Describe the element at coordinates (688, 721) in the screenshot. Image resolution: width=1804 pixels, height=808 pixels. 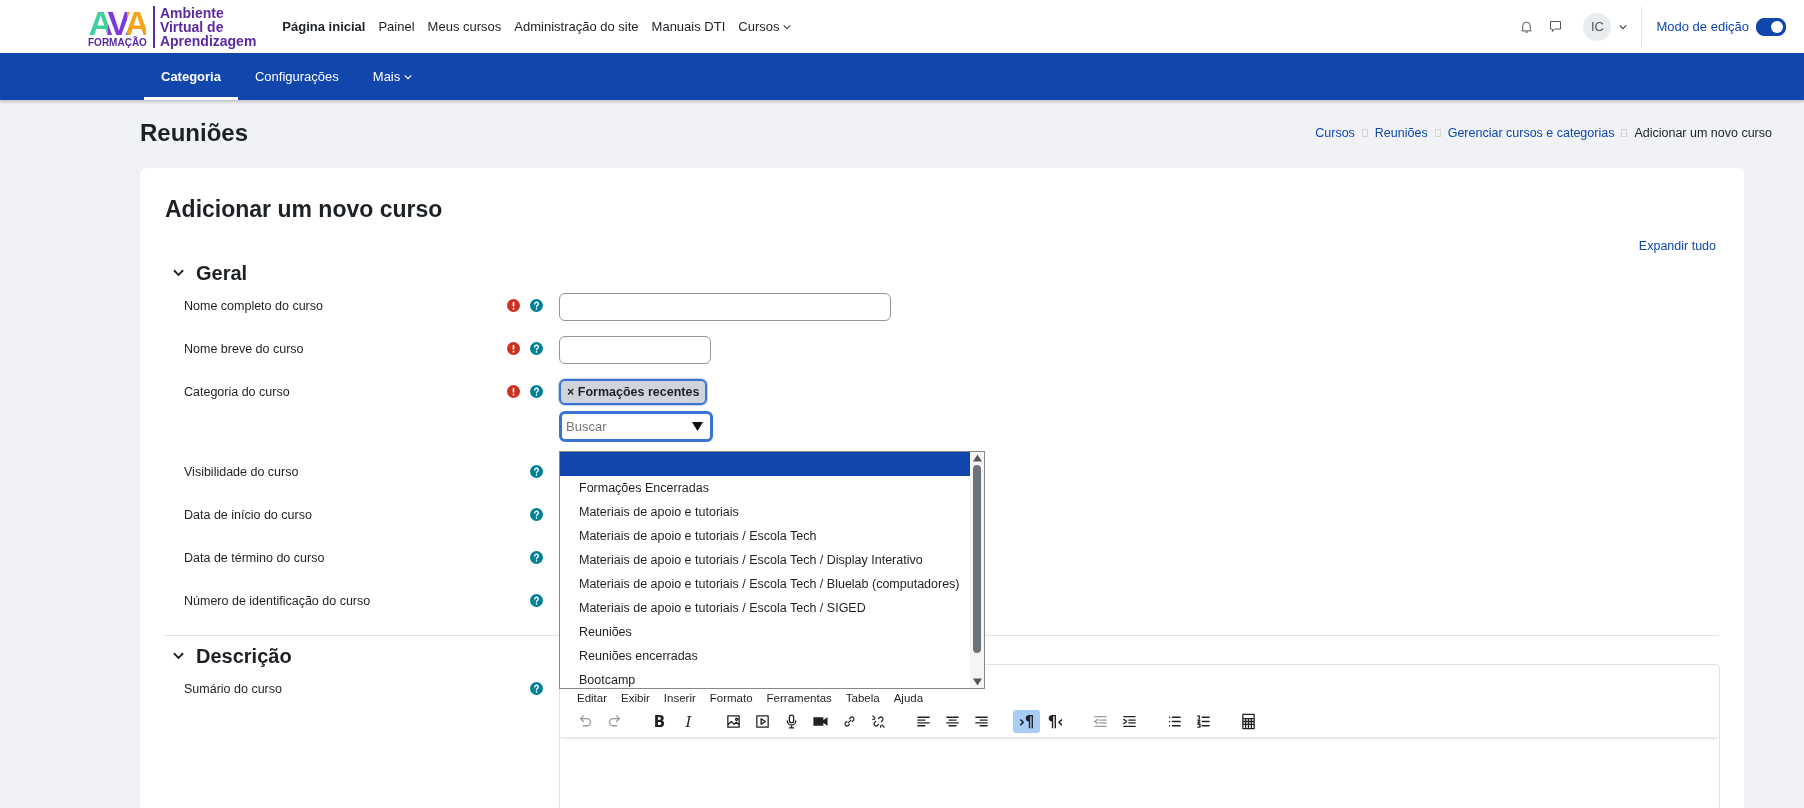
I see `italic-button: I` at that location.